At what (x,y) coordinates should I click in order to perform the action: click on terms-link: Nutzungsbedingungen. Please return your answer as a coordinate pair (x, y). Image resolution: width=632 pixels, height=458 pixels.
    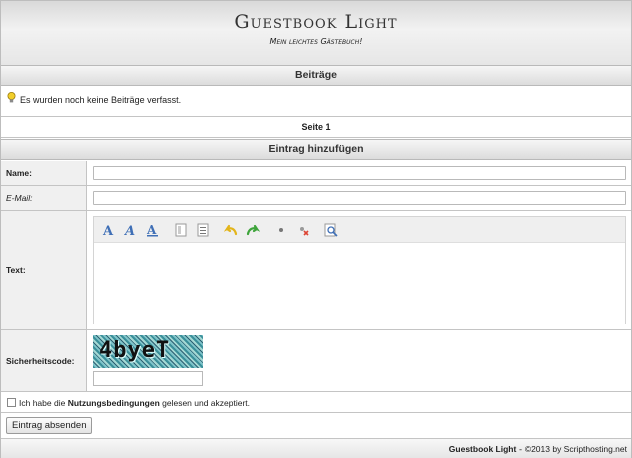
    Looking at the image, I should click on (114, 403).